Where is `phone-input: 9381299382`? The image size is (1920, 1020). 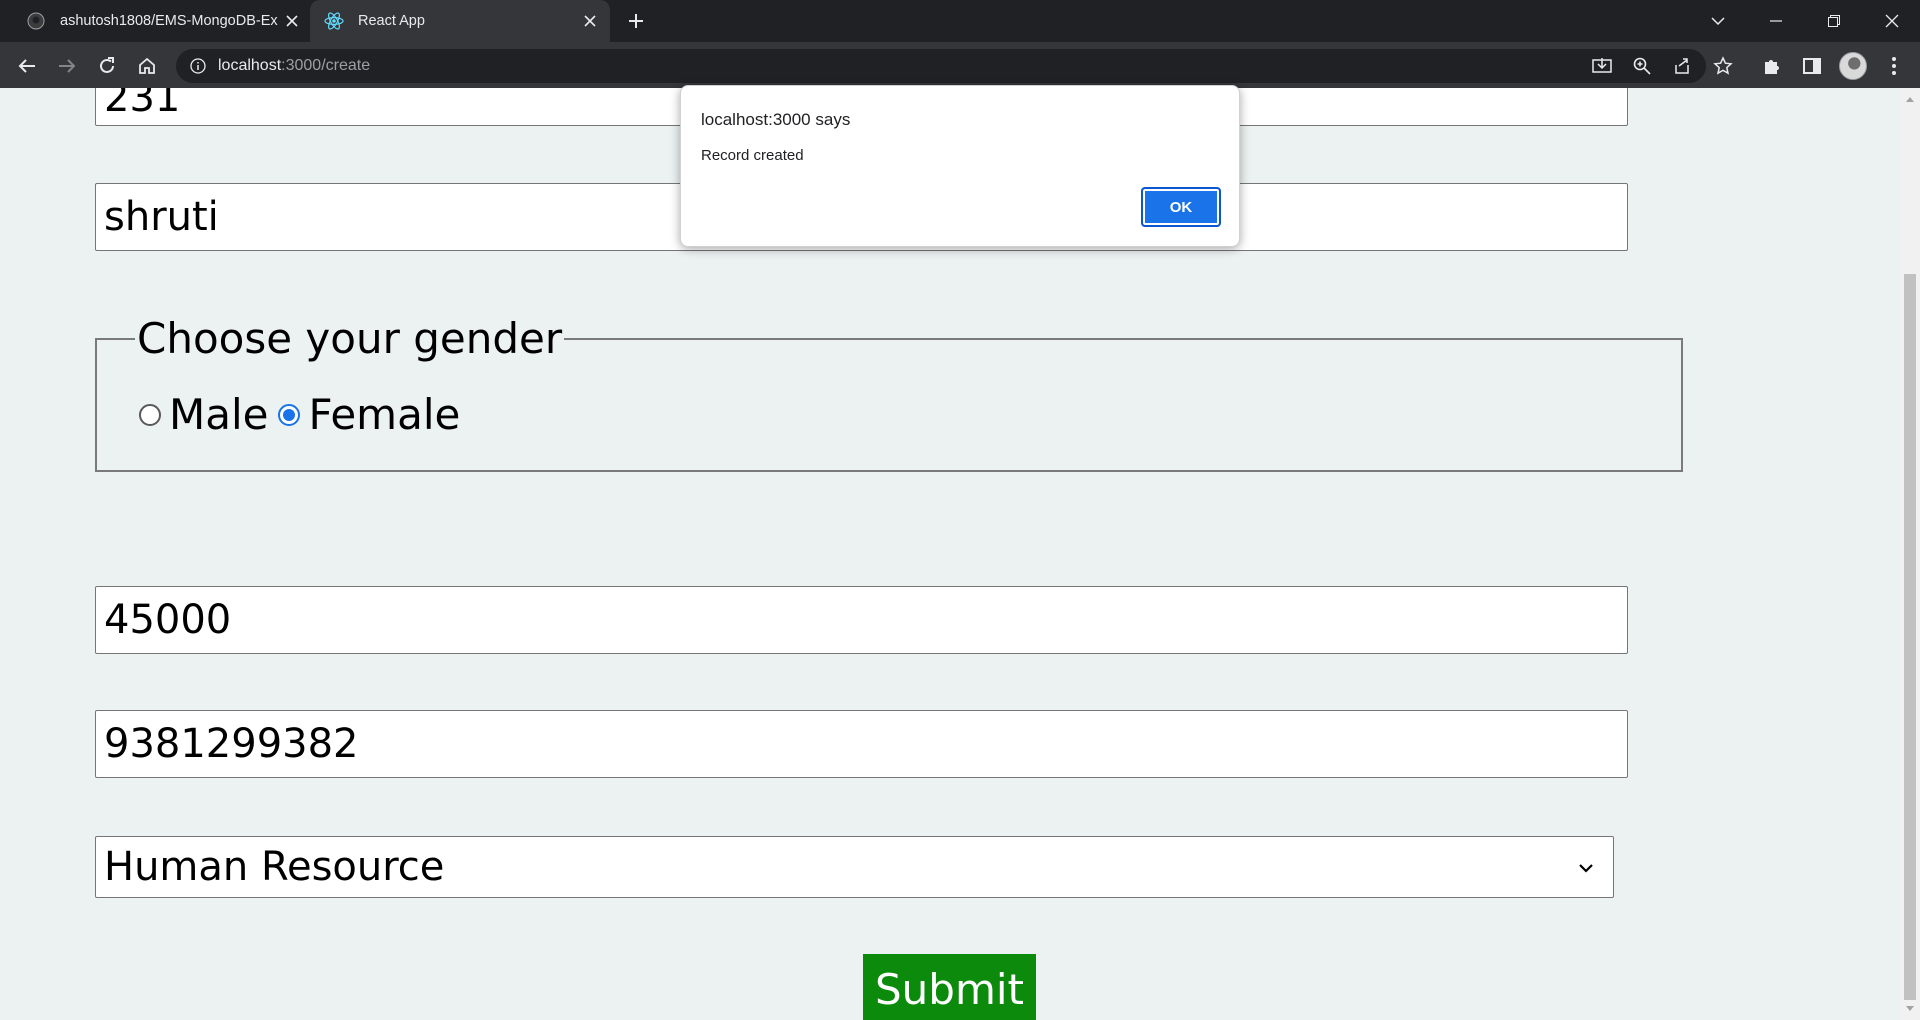 phone-input: 9381299382 is located at coordinates (861, 744).